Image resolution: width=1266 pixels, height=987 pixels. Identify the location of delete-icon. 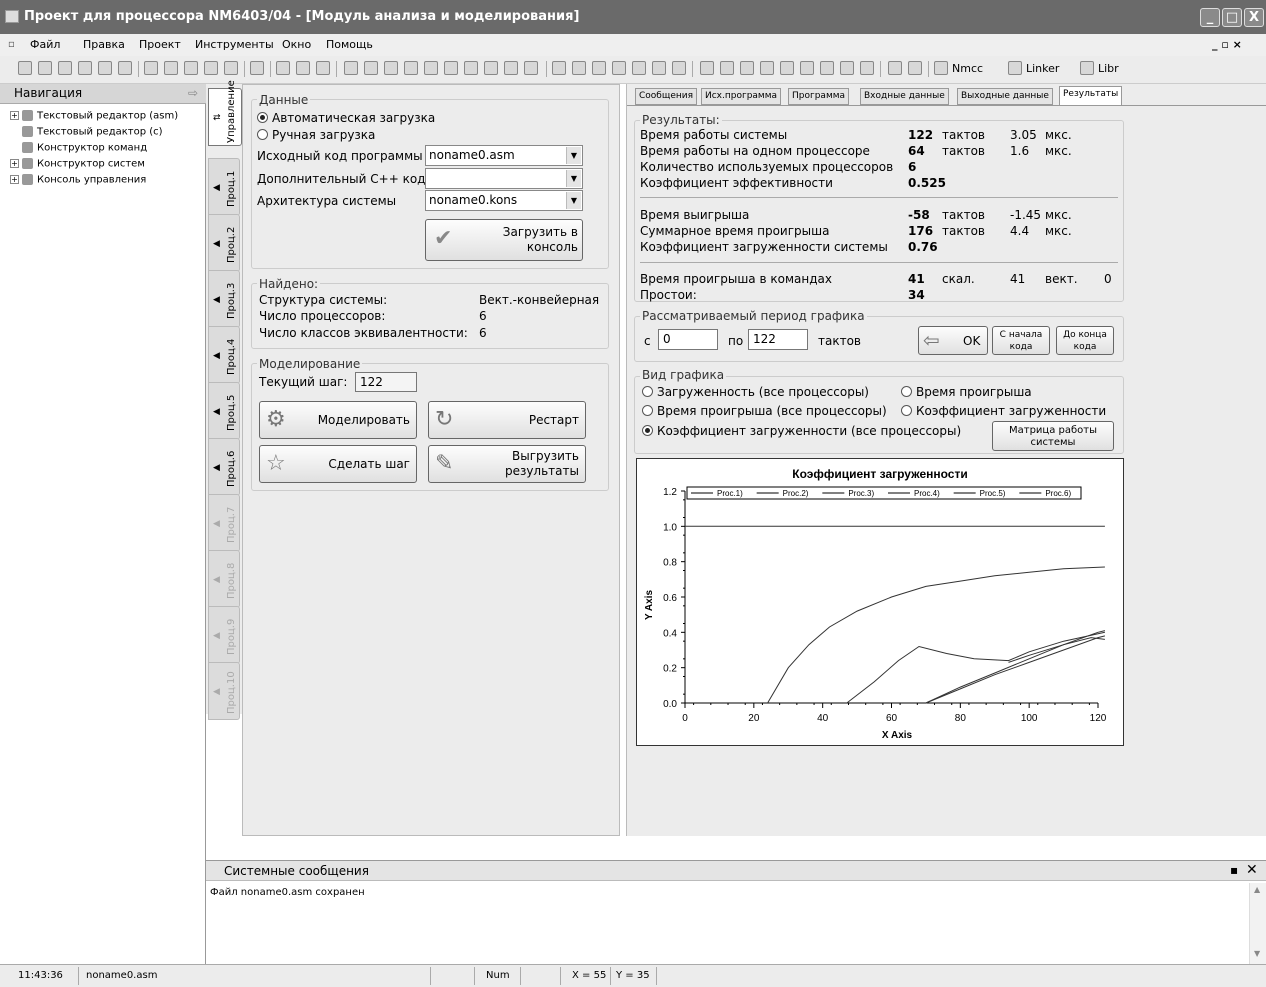
(411, 68).